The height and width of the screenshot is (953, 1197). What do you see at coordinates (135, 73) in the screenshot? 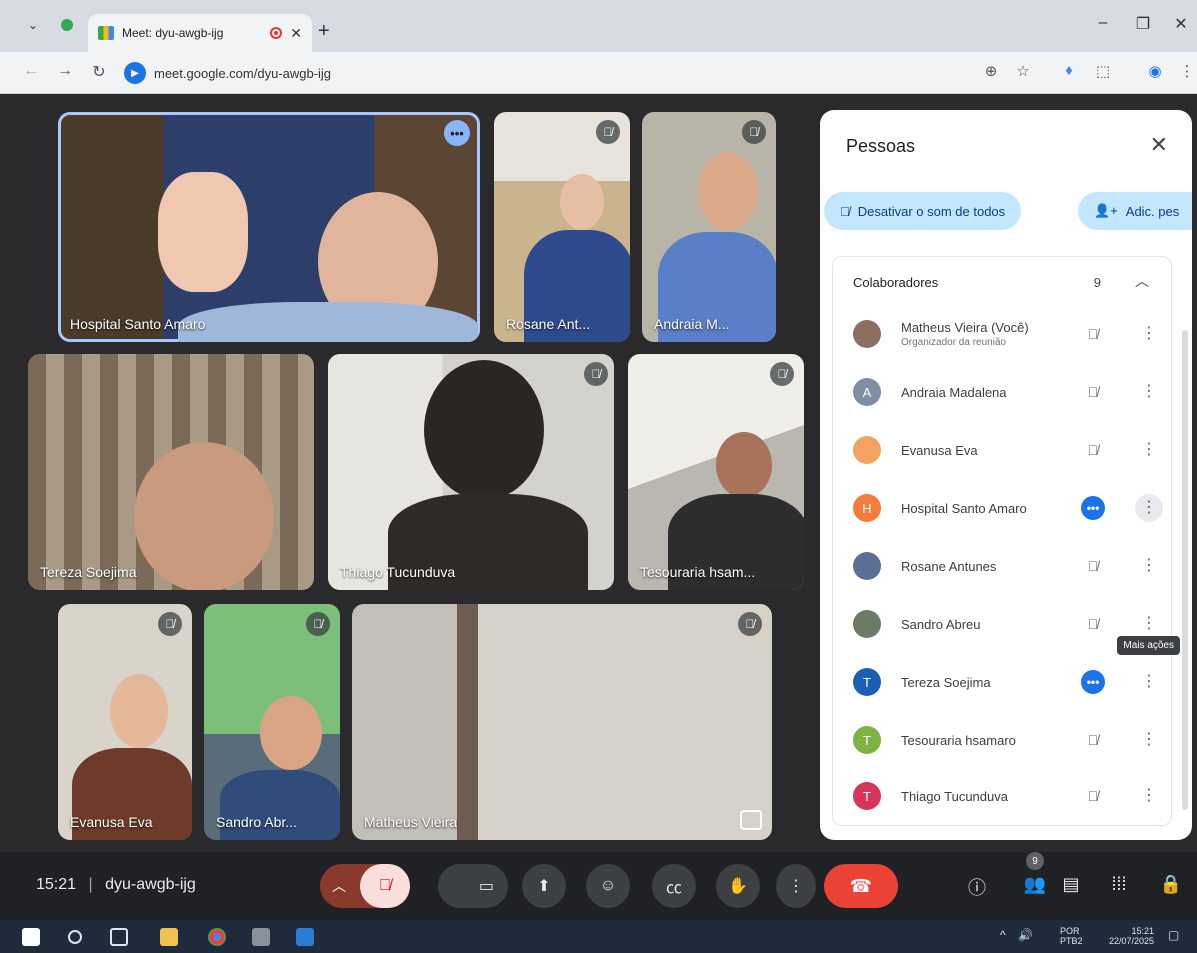
I see `site-info-icon: ▶` at bounding box center [135, 73].